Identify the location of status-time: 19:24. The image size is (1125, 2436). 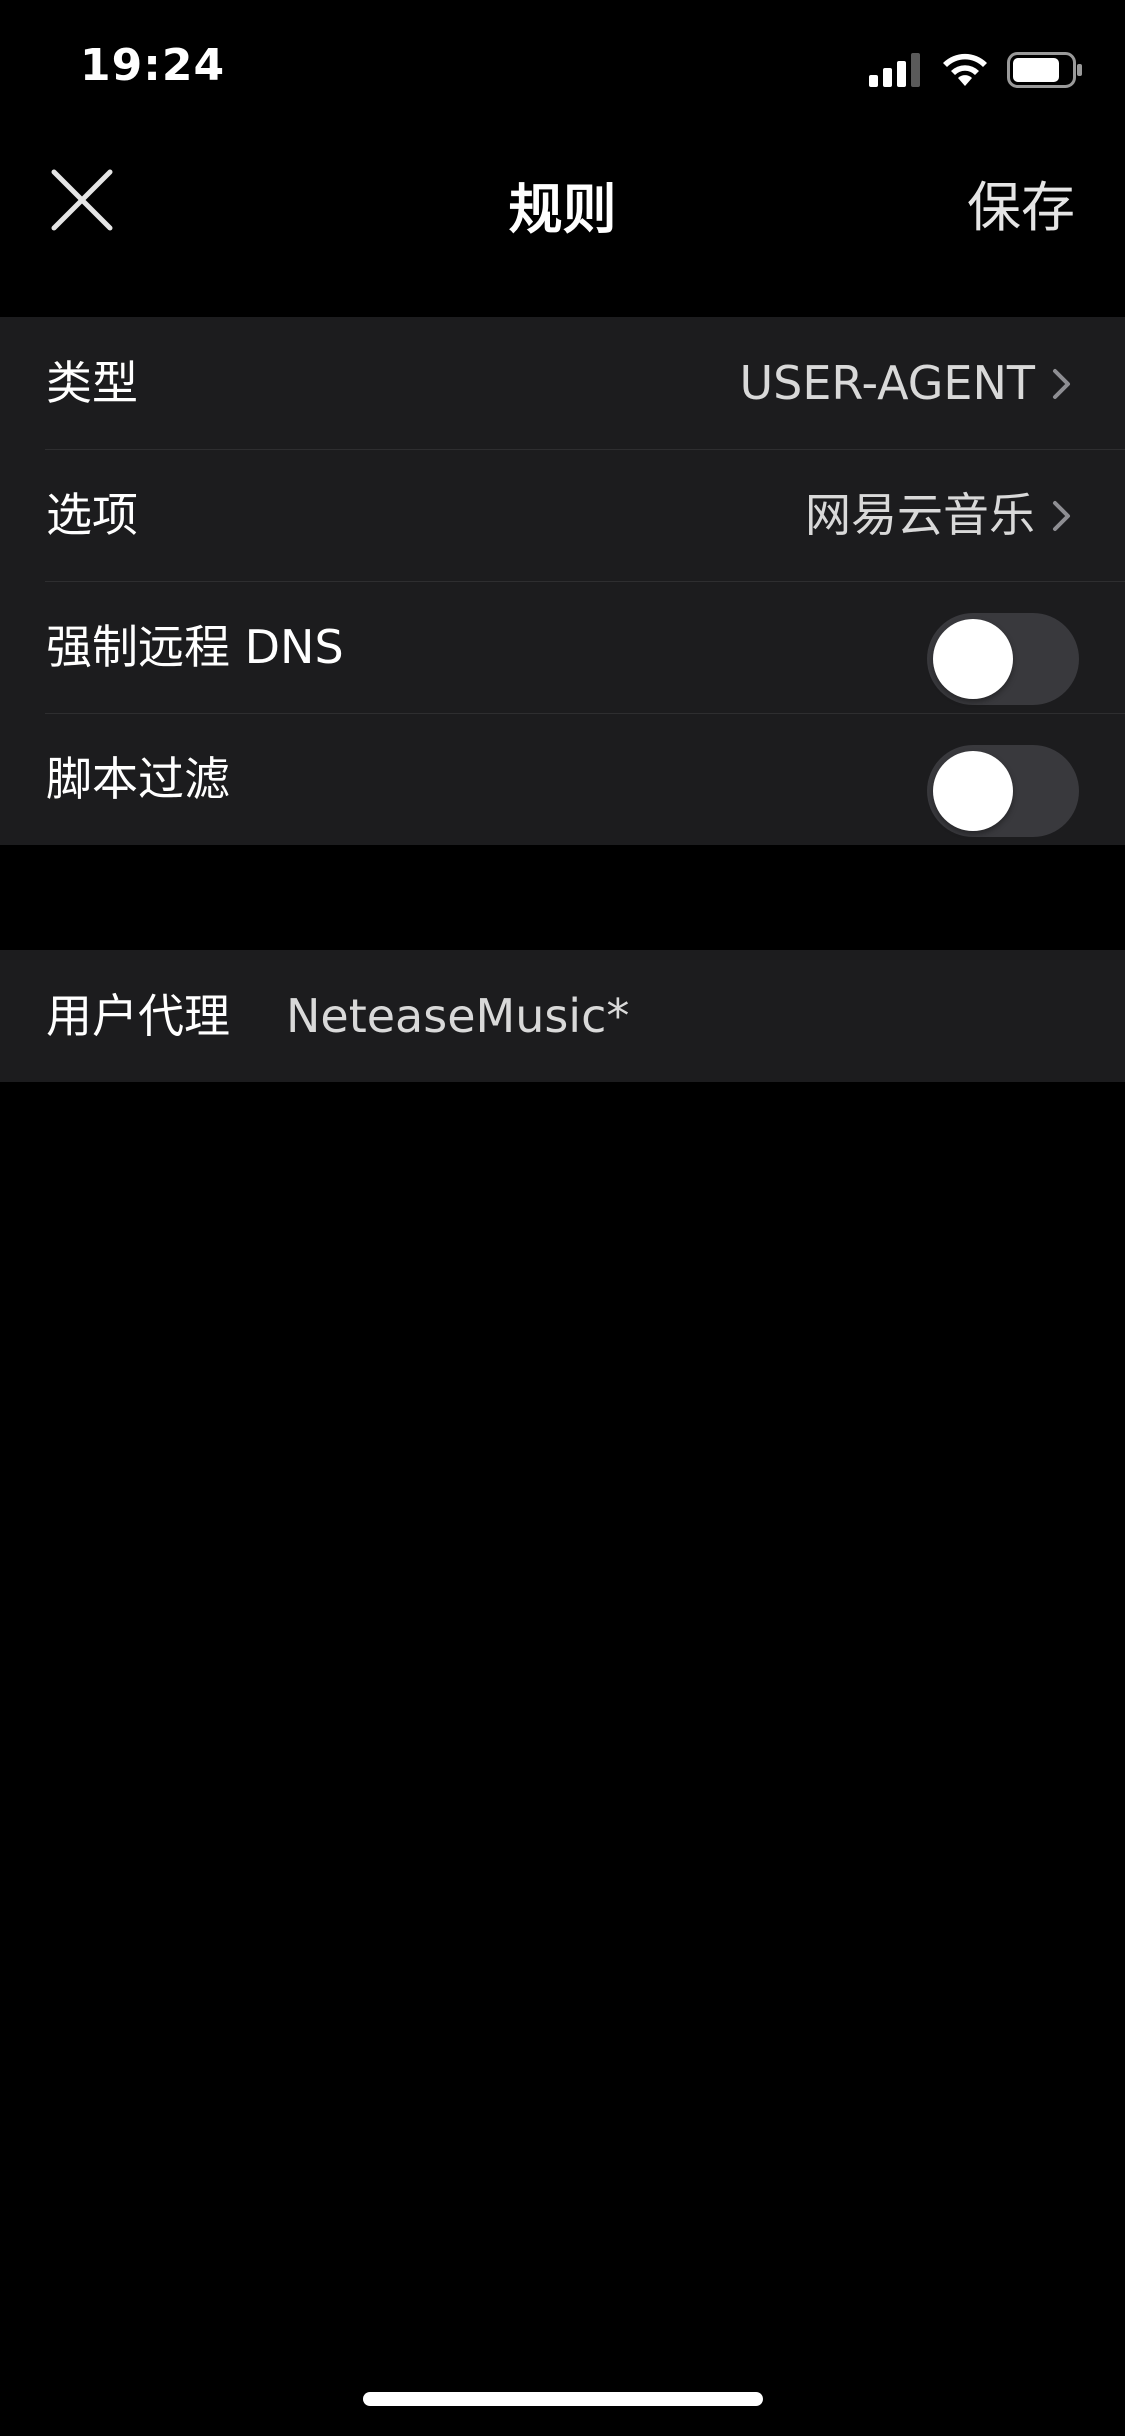
(153, 65).